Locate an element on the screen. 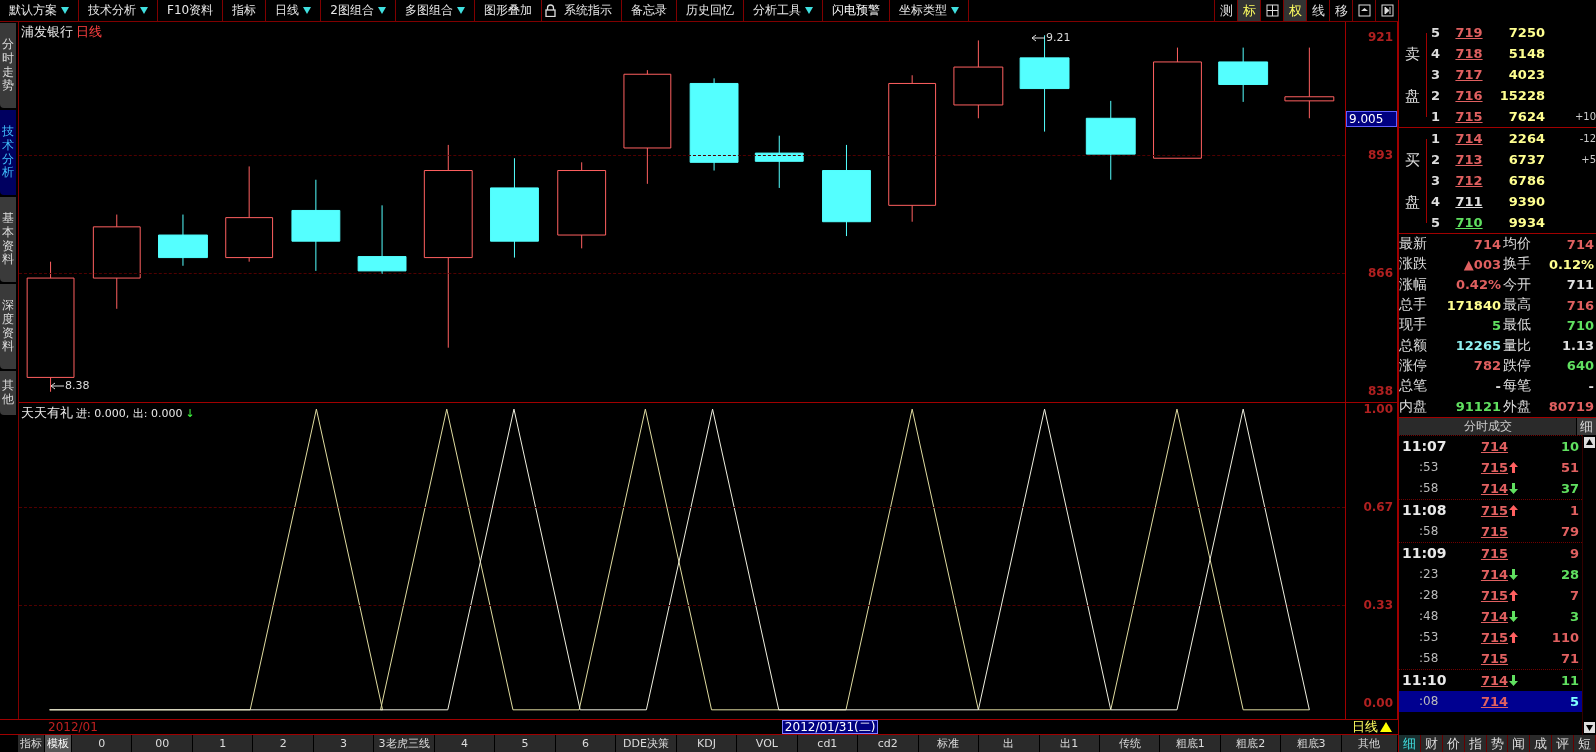 The image size is (1596, 752). quote-value: 714 is located at coordinates (1487, 244).